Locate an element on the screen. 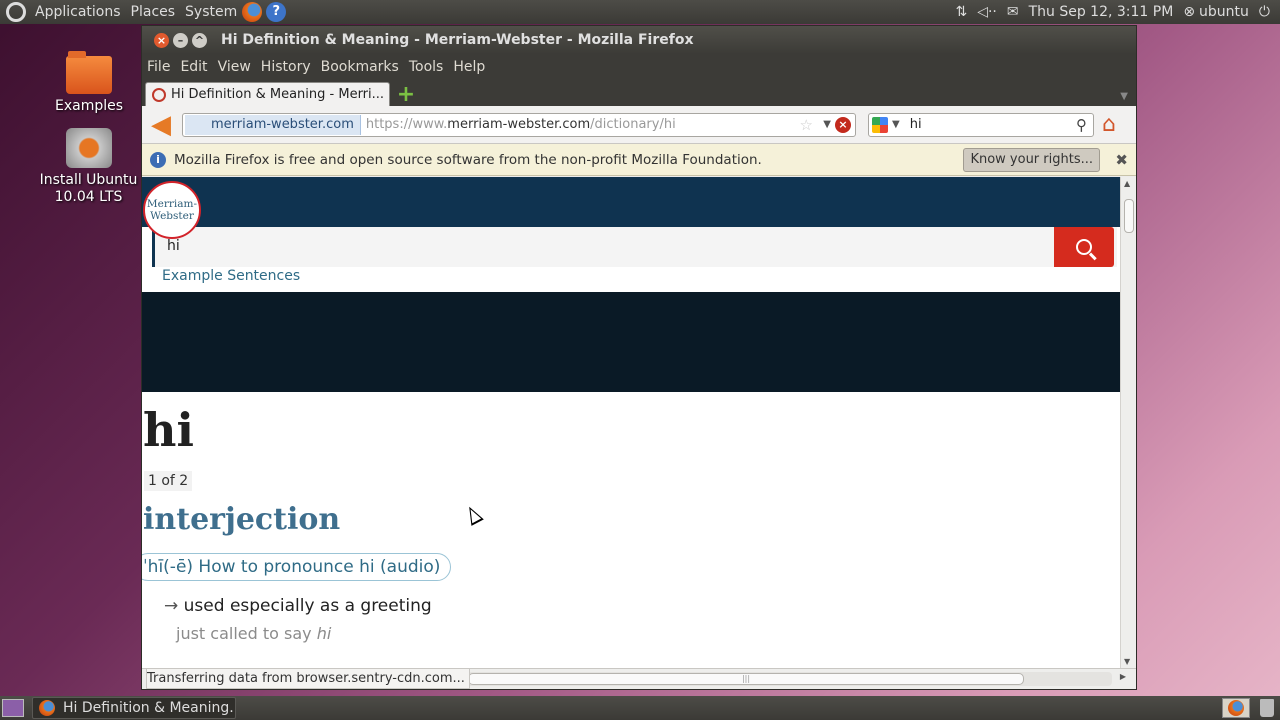  applications-menu: Applications is located at coordinates (78, 12).